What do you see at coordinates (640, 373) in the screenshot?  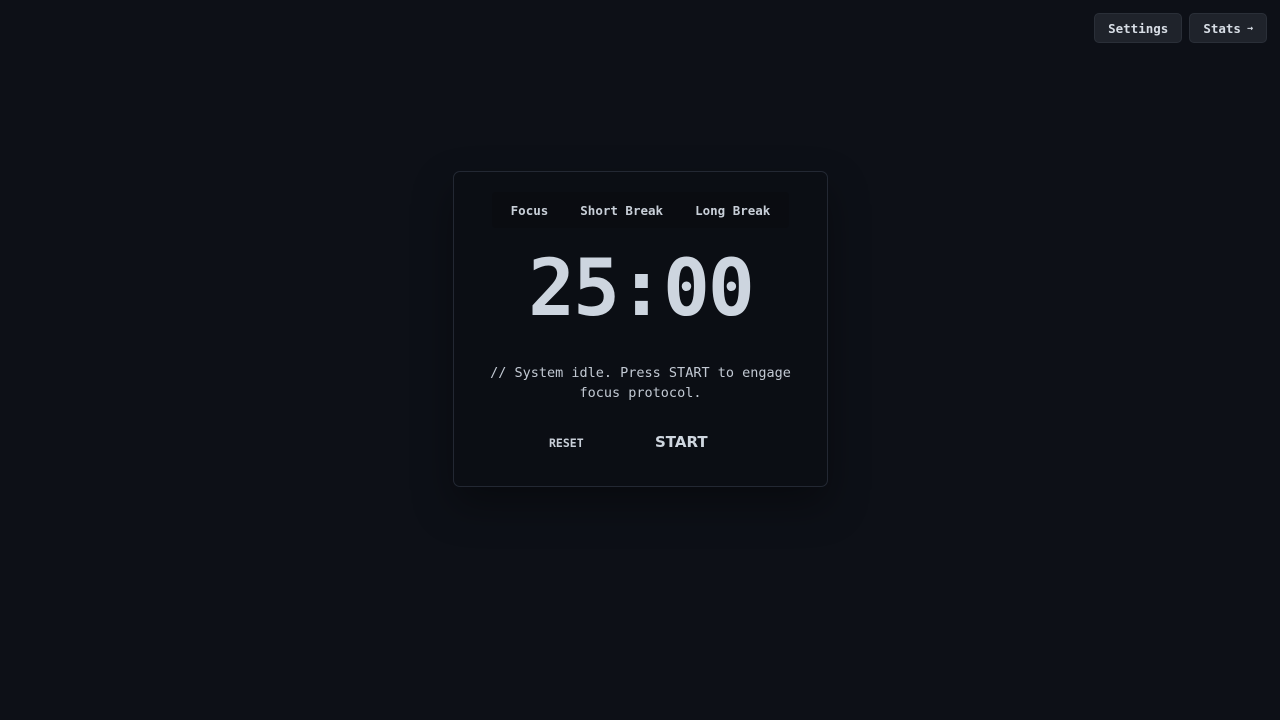 I see `status-line-1: // System idle. Press START to engage` at bounding box center [640, 373].